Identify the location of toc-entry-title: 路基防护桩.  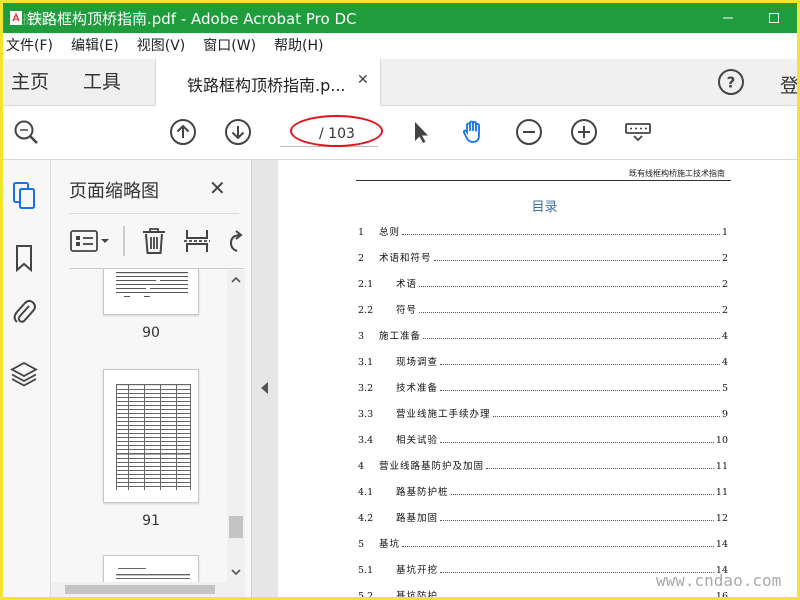
(422, 492).